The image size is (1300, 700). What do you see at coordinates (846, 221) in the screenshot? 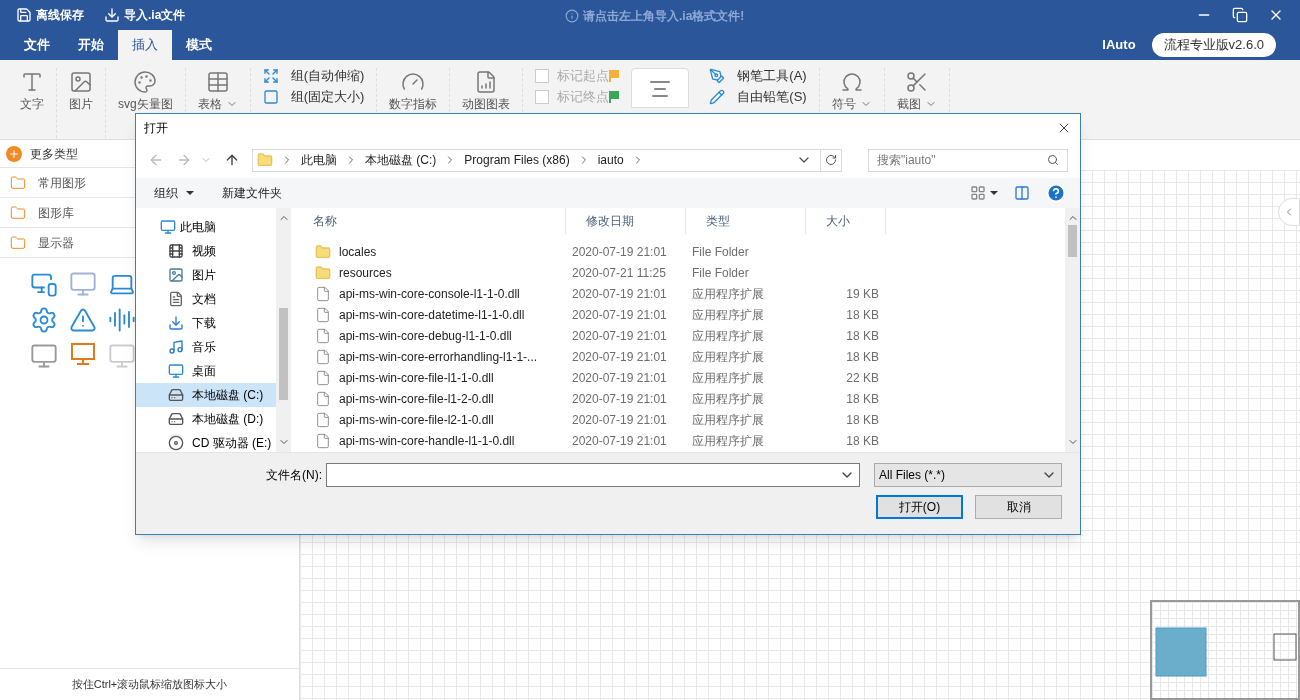
I see `column-header: 大小` at bounding box center [846, 221].